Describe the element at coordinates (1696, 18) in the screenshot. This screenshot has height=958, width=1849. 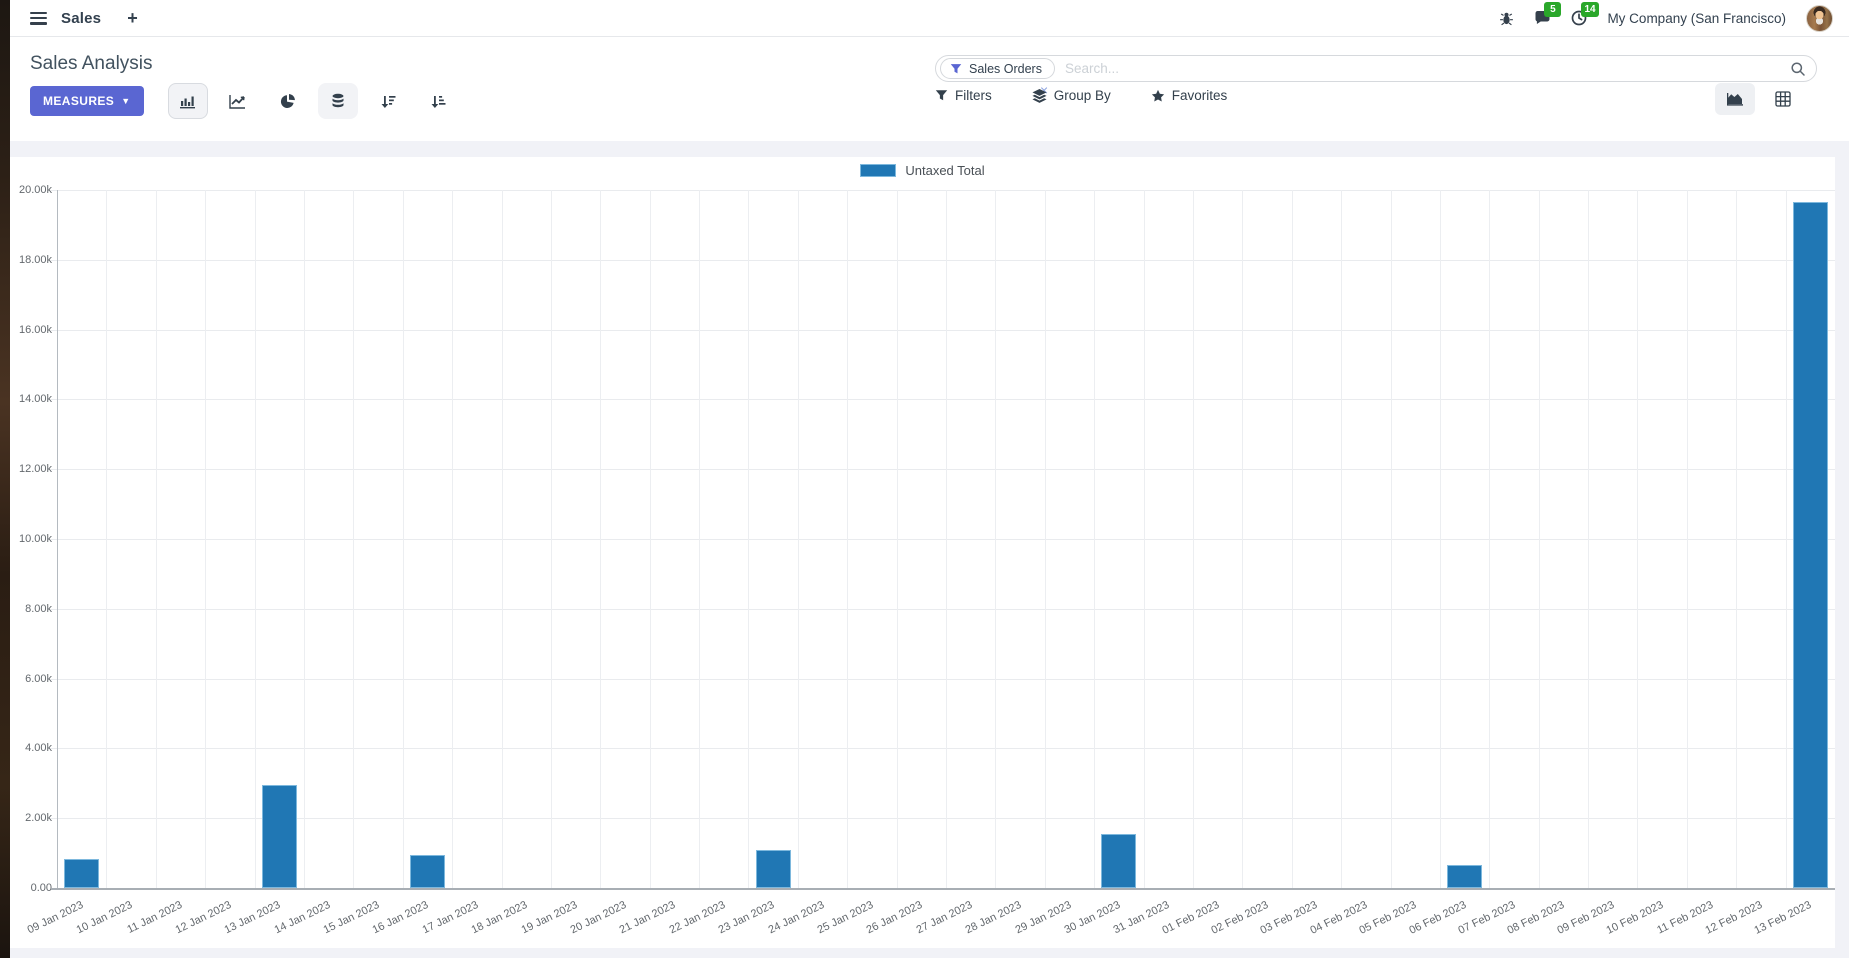
I see `company-switcher: My Company (San Francisco)` at that location.